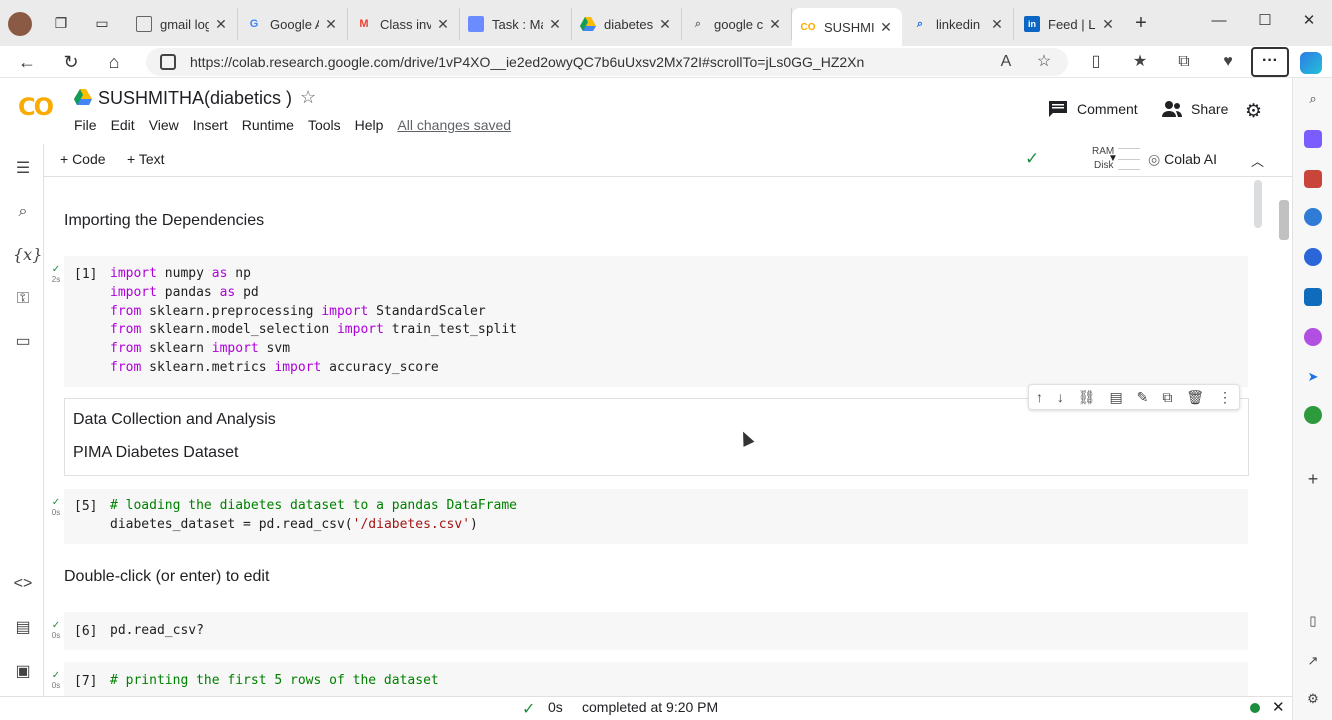 The image size is (1332, 720). I want to click on command-palette-icon: ▤, so click(23, 628).